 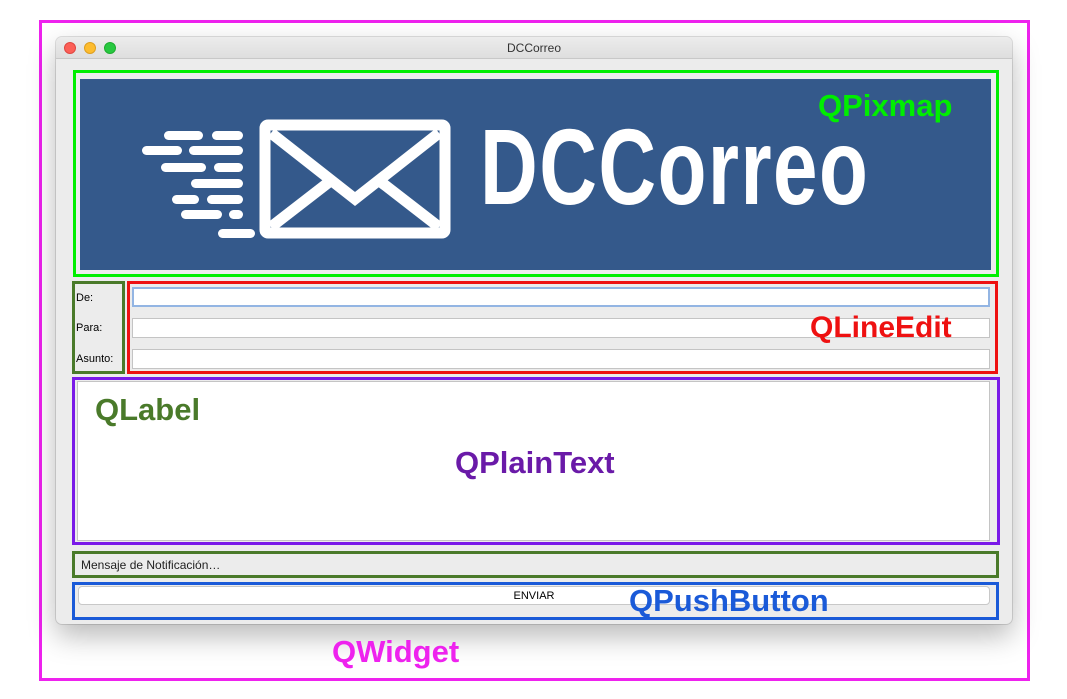 What do you see at coordinates (881, 327) in the screenshot?
I see `qlineedit-annotation-label: QLineEdit` at bounding box center [881, 327].